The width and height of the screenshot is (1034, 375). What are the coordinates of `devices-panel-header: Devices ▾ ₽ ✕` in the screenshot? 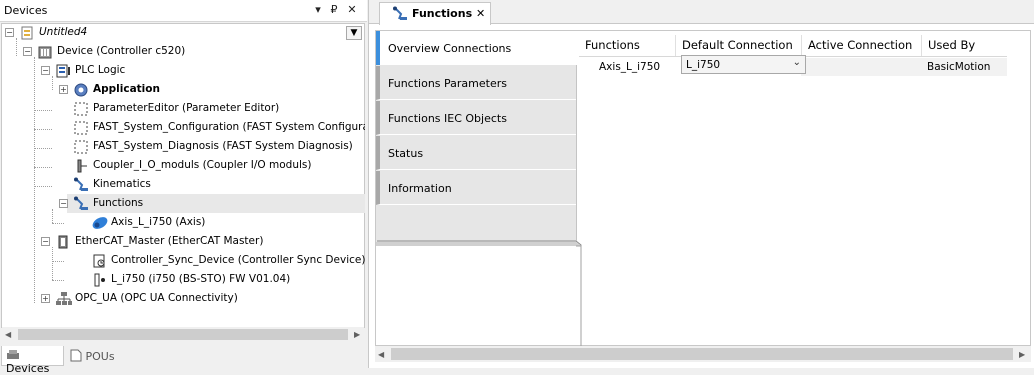 It's located at (183, 11).